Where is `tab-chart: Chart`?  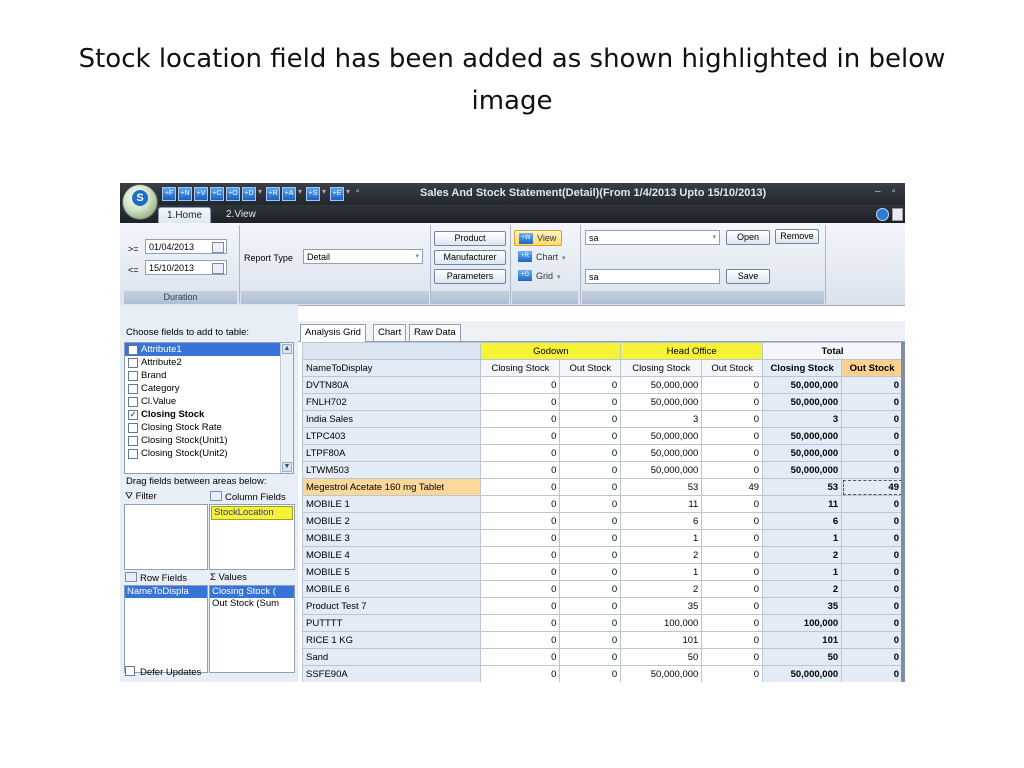
tab-chart: Chart is located at coordinates (390, 332).